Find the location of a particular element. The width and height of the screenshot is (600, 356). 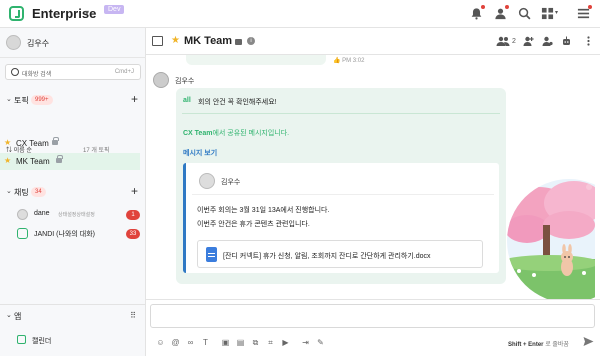

app-label: 캘린더 is located at coordinates (42, 341).